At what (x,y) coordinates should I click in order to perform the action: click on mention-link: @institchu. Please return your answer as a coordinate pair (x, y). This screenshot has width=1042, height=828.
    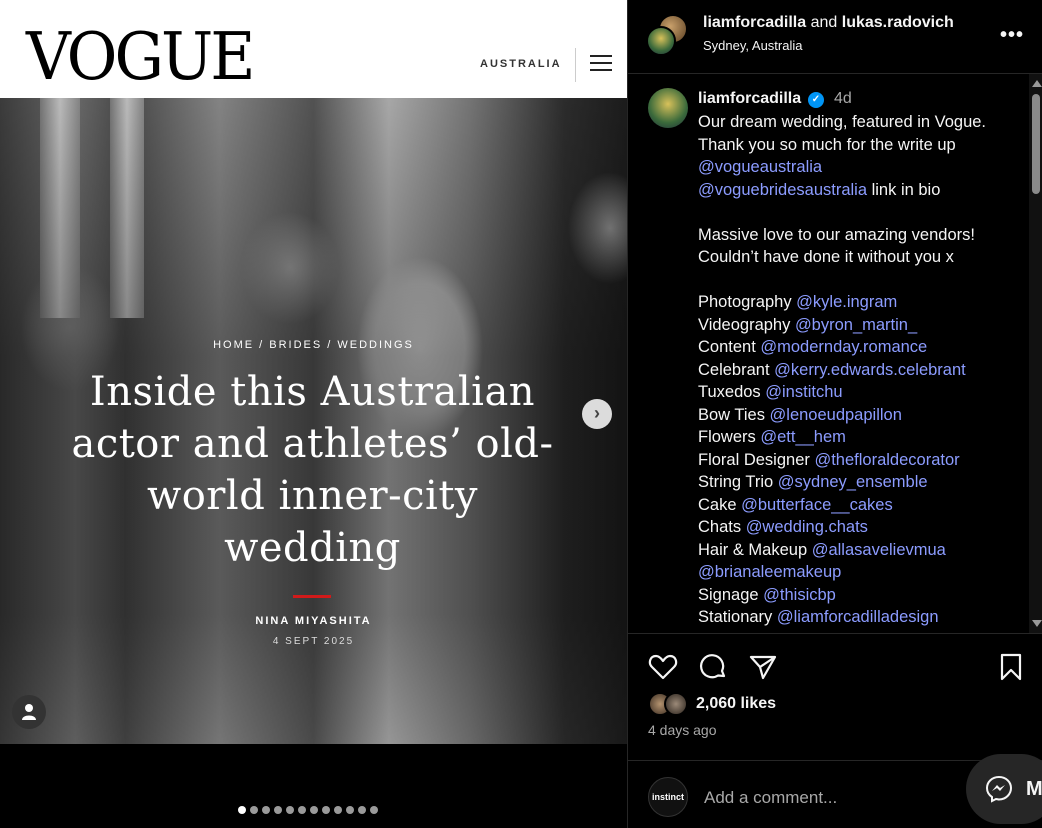
    Looking at the image, I should click on (803, 392).